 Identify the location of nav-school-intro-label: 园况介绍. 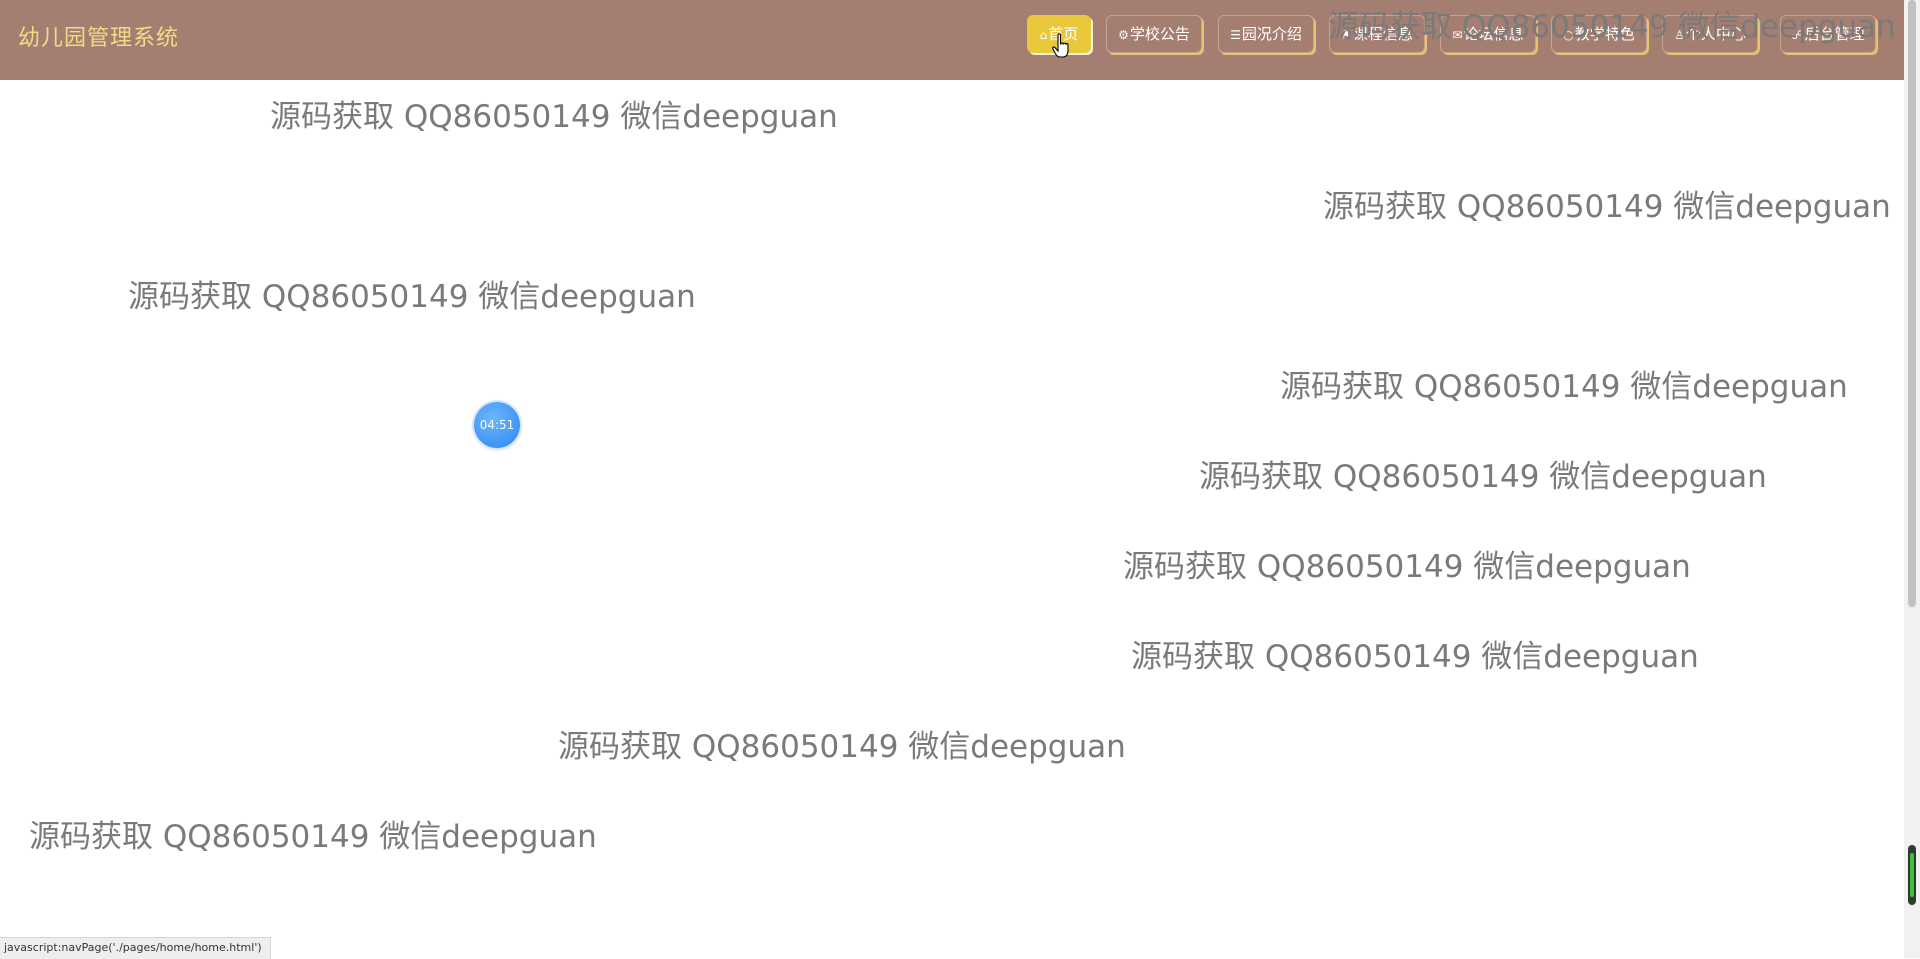
(1271, 34).